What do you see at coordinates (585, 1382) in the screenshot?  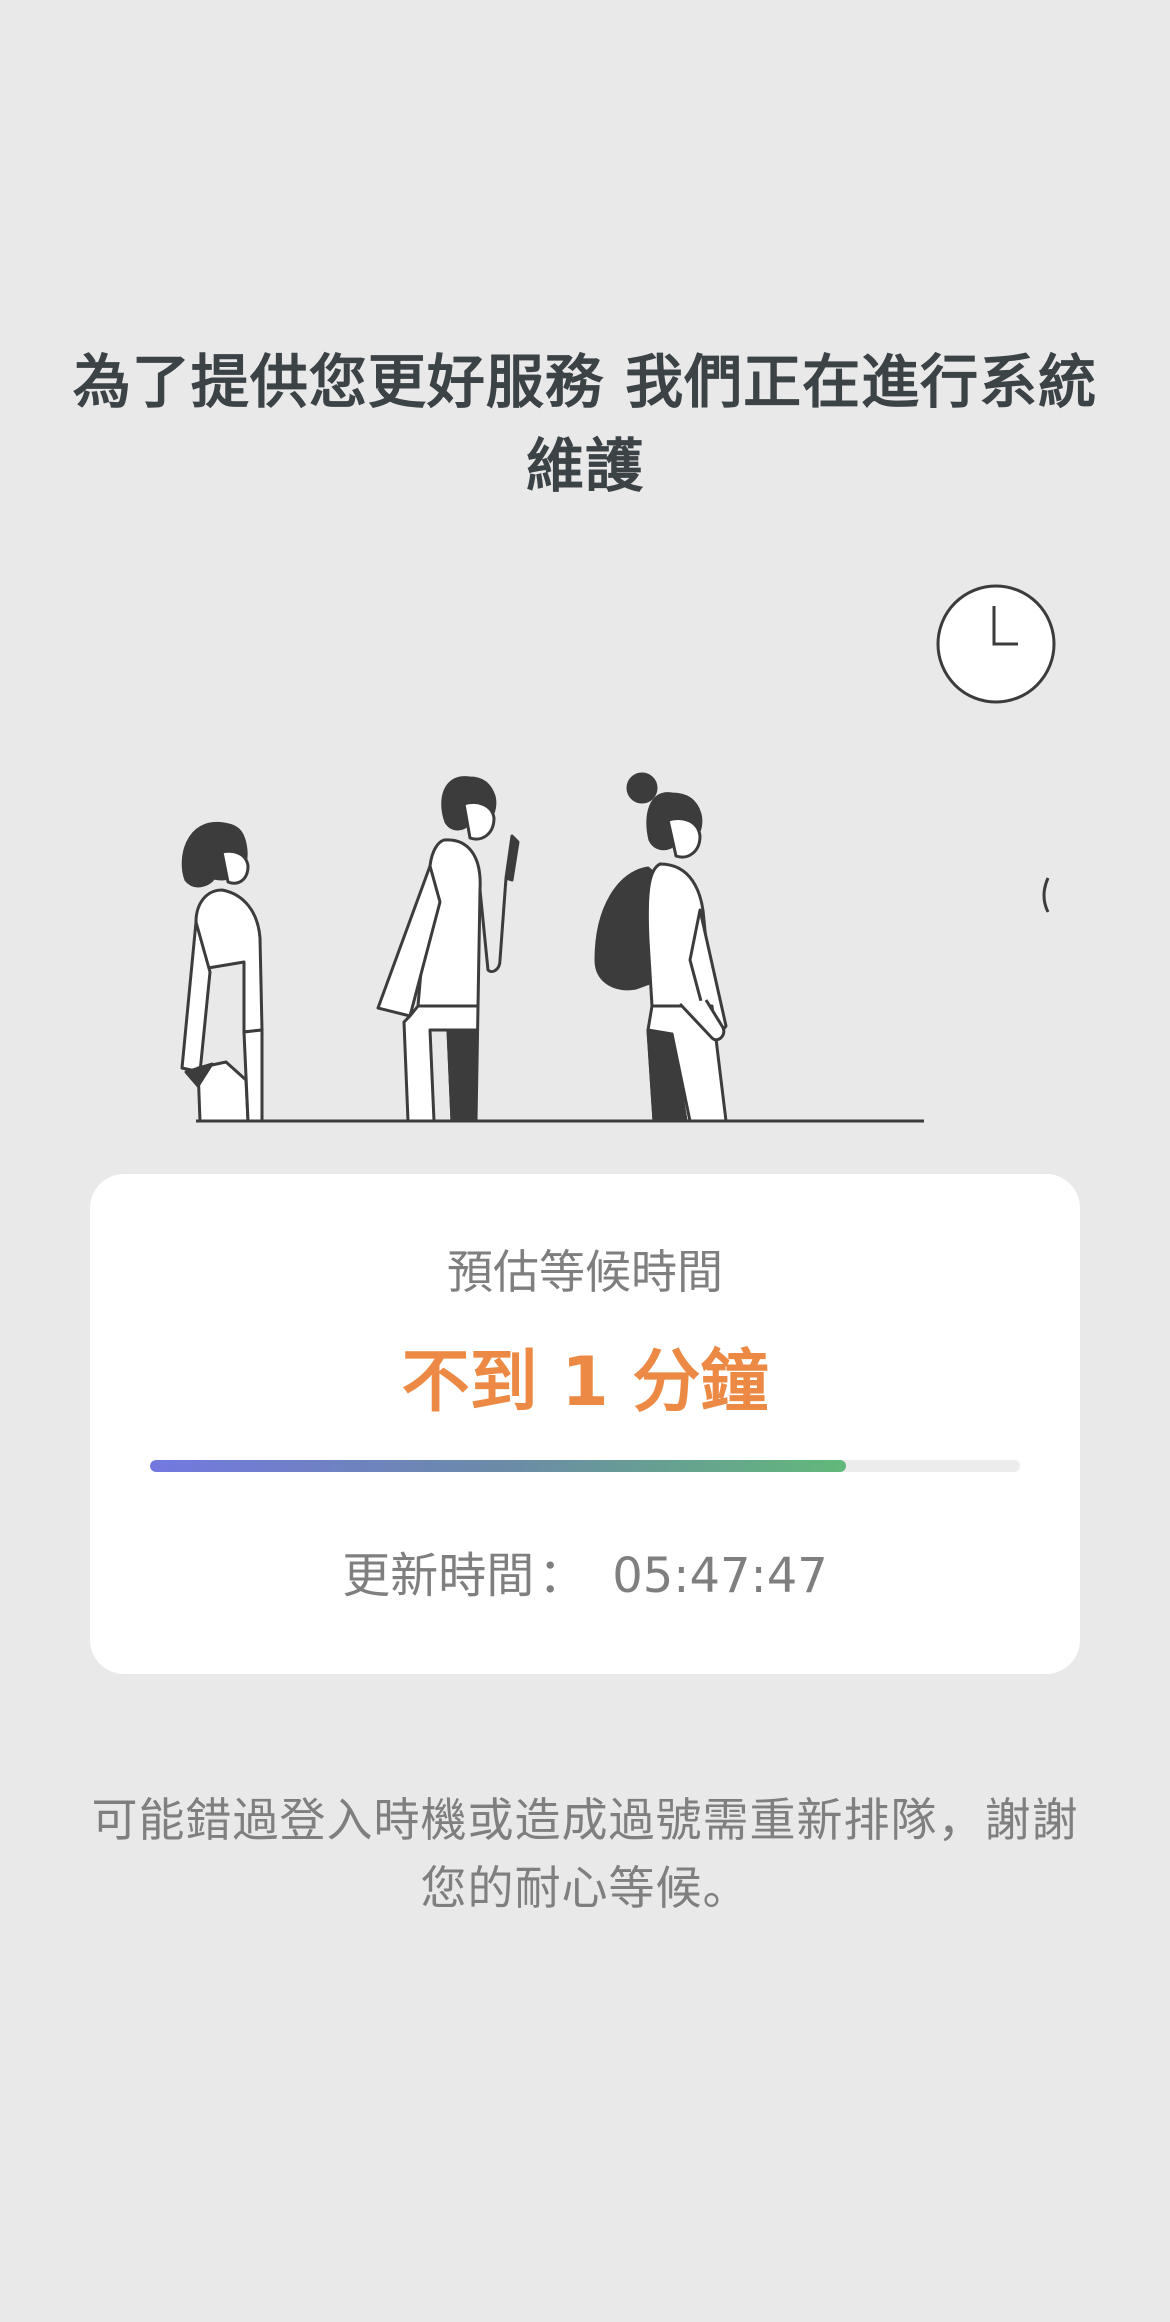 I see `wait-time-value: 不到 1 分鐘` at bounding box center [585, 1382].